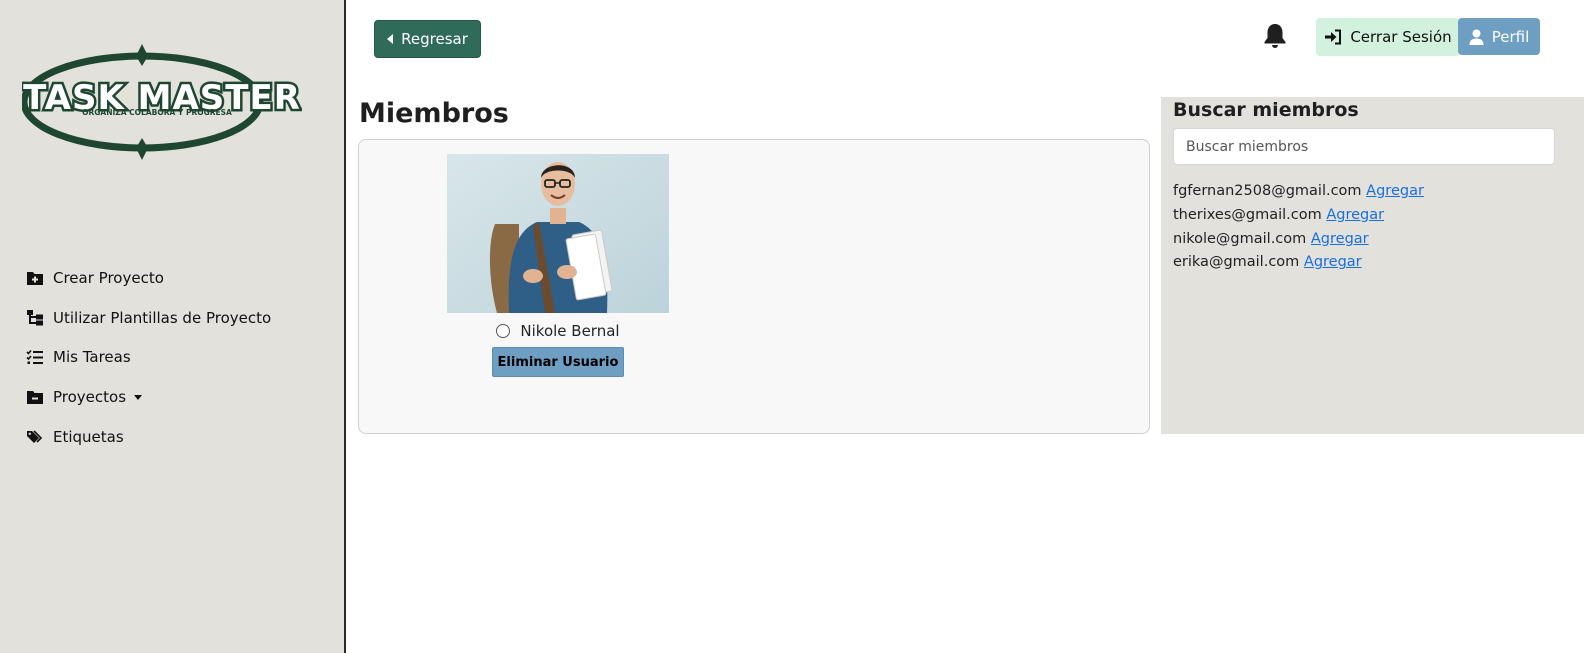 Image resolution: width=1584 pixels, height=653 pixels. I want to click on member-select-row: Nikole Bernal, so click(558, 331).